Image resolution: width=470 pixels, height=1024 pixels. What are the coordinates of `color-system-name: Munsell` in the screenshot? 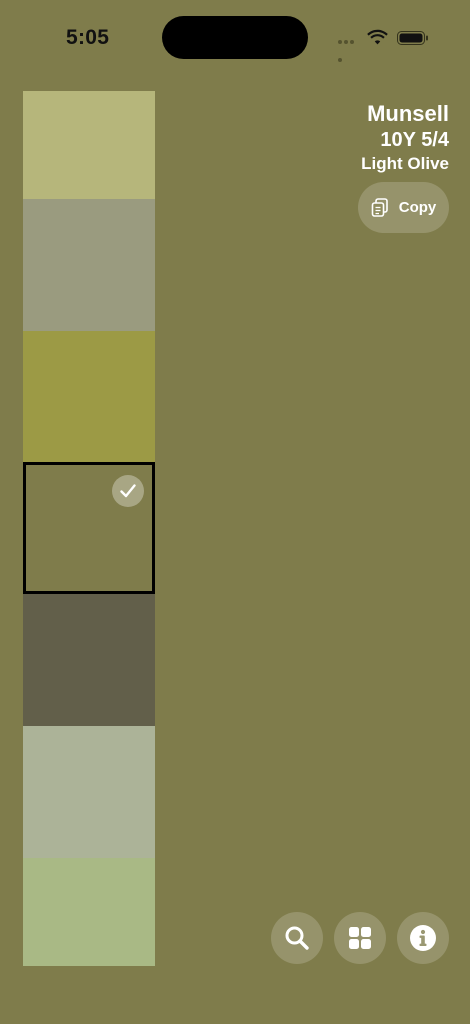 It's located at (408, 113).